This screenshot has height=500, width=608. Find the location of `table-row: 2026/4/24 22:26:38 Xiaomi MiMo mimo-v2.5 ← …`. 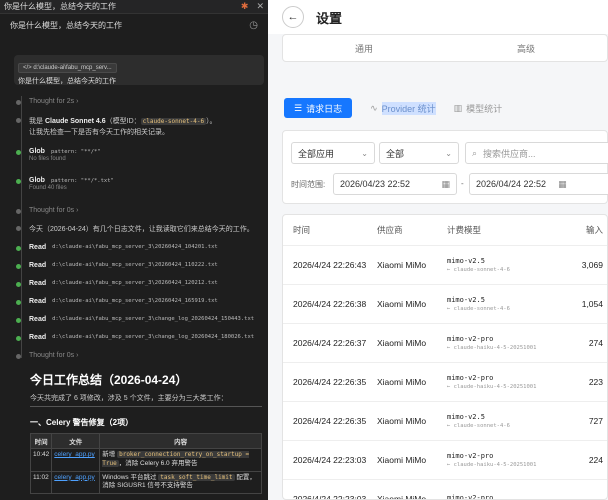

table-row: 2026/4/24 22:26:38 Xiaomi MiMo mimo-v2.5 ← … is located at coordinates (445, 304).